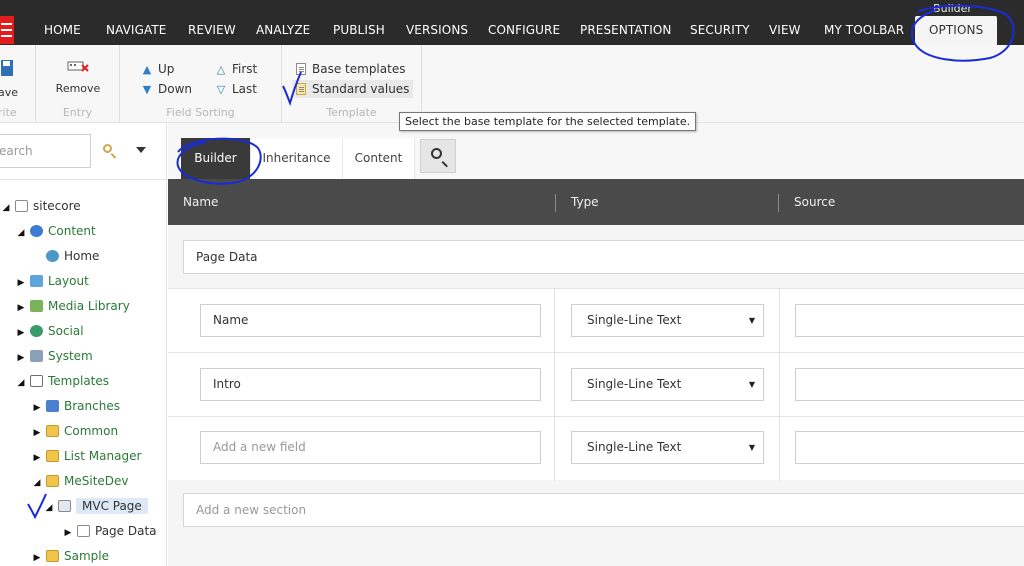  Describe the element at coordinates (36, 231) in the screenshot. I see `content-icon` at that location.